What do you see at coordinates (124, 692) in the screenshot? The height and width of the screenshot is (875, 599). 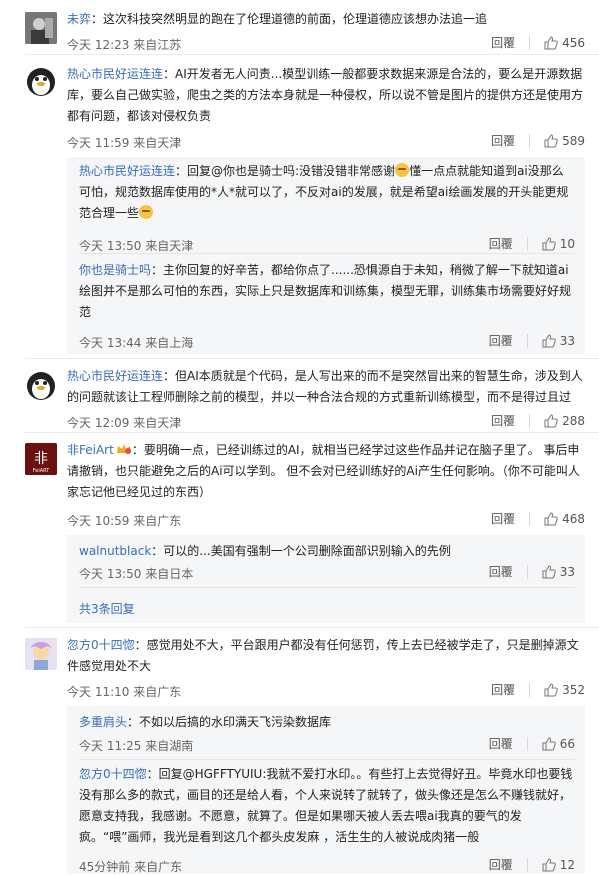 I see `comment-meta: 今天 11:10 来自广东` at bounding box center [124, 692].